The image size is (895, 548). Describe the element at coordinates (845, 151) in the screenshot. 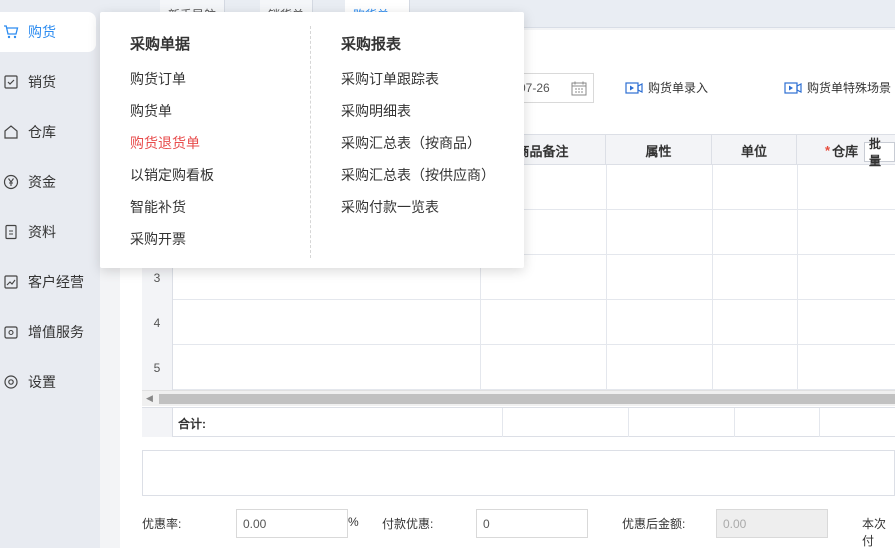

I see `header-warehouse-label: 仓库` at that location.